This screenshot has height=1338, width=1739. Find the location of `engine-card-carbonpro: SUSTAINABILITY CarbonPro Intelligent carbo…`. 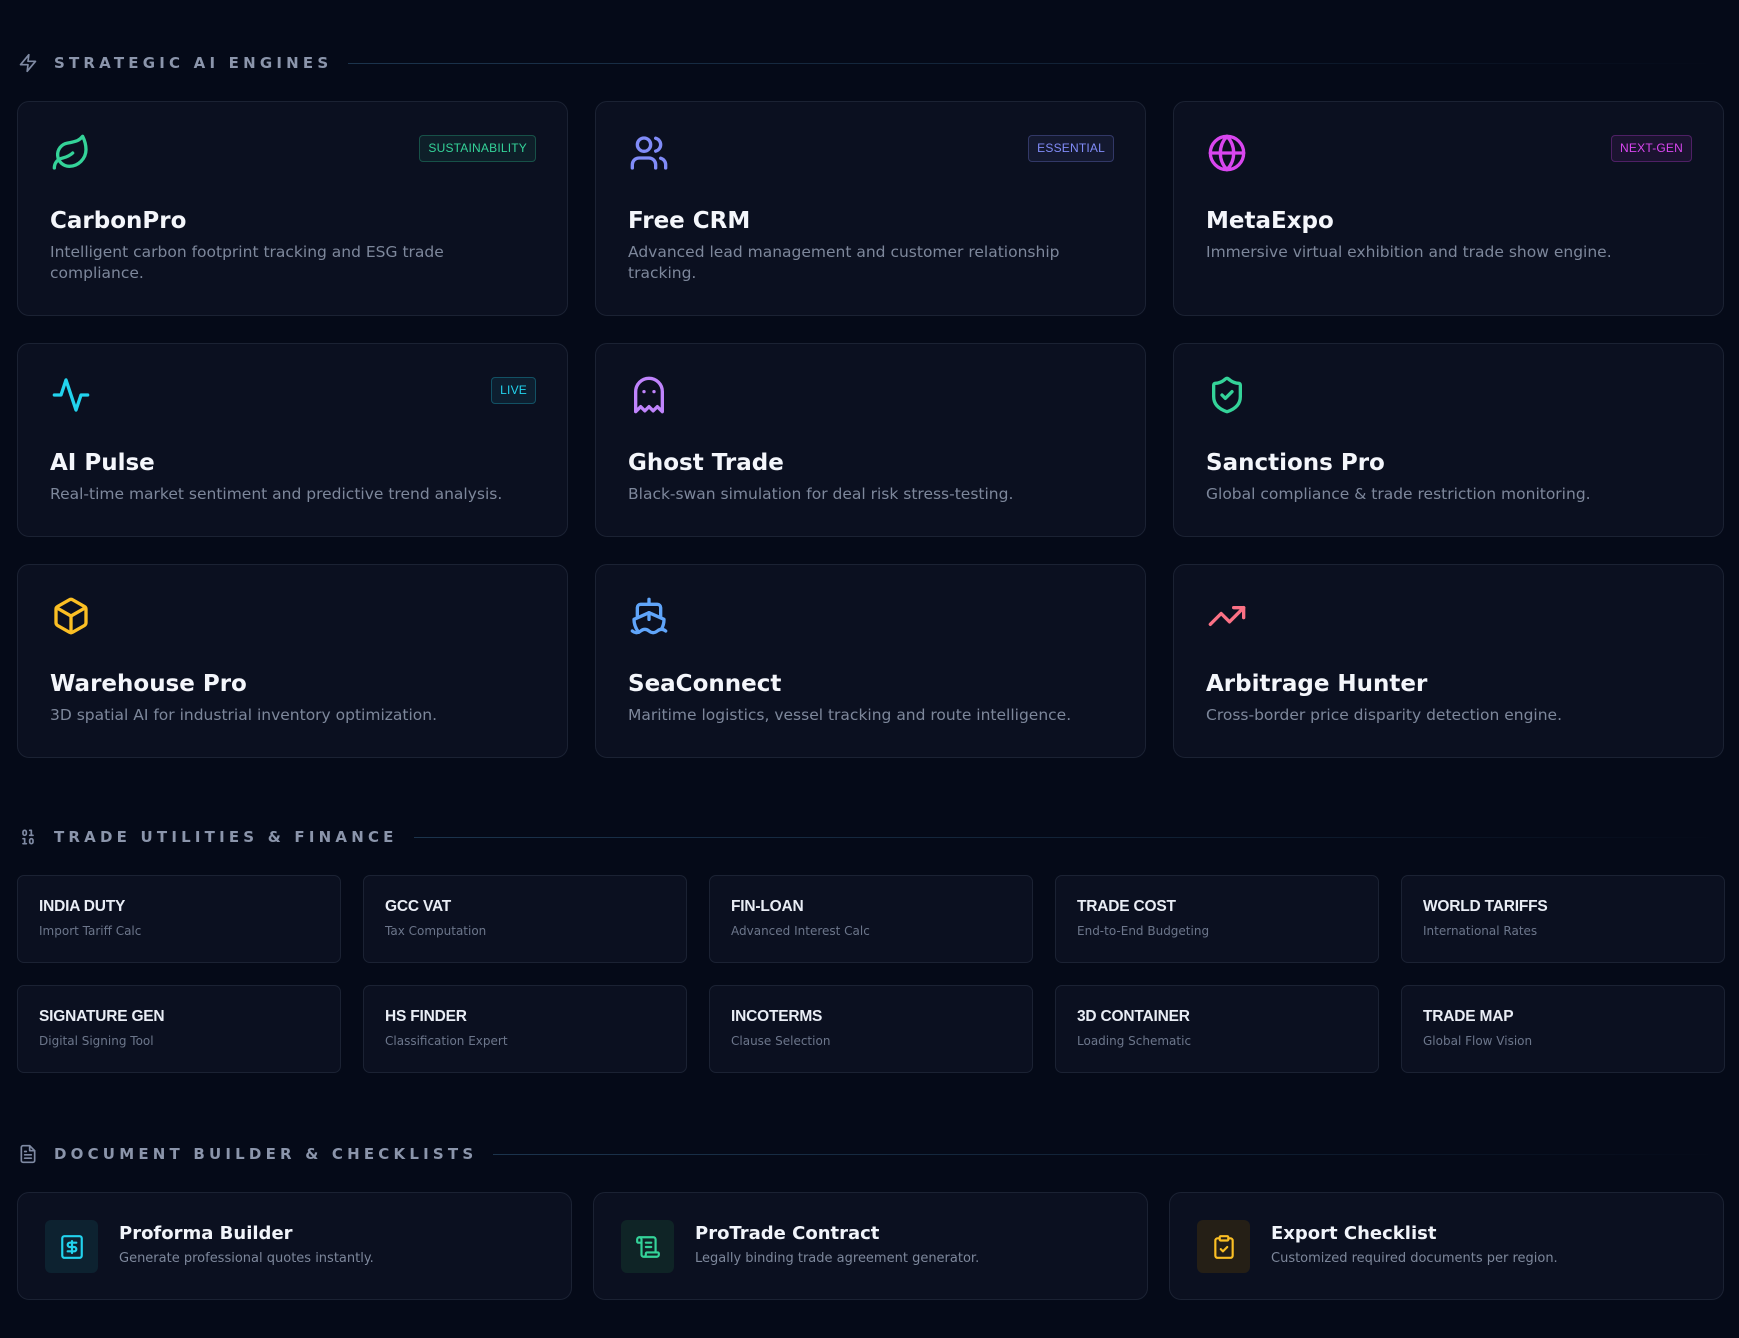

engine-card-carbonpro: SUSTAINABILITY CarbonPro Intelligent carbo… is located at coordinates (292, 208).